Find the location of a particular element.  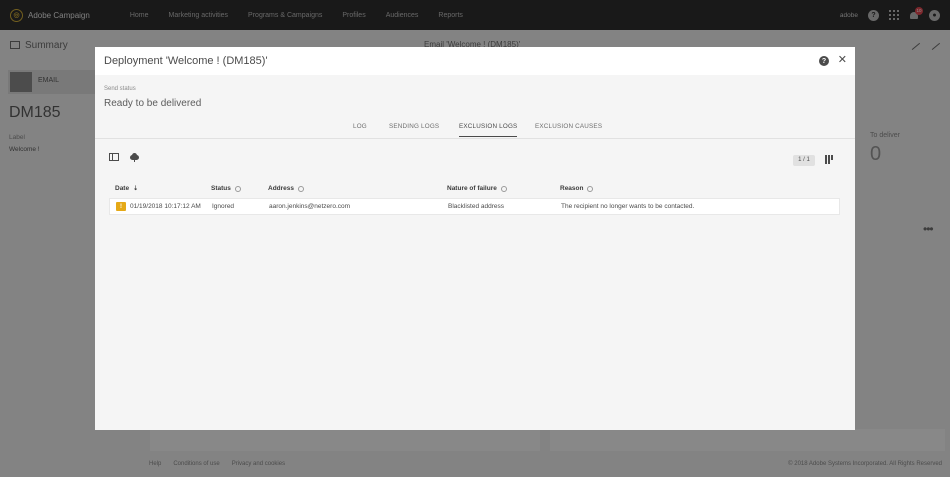

tab-exclusion-logs: EXCLUSION LOGS is located at coordinates (488, 130).